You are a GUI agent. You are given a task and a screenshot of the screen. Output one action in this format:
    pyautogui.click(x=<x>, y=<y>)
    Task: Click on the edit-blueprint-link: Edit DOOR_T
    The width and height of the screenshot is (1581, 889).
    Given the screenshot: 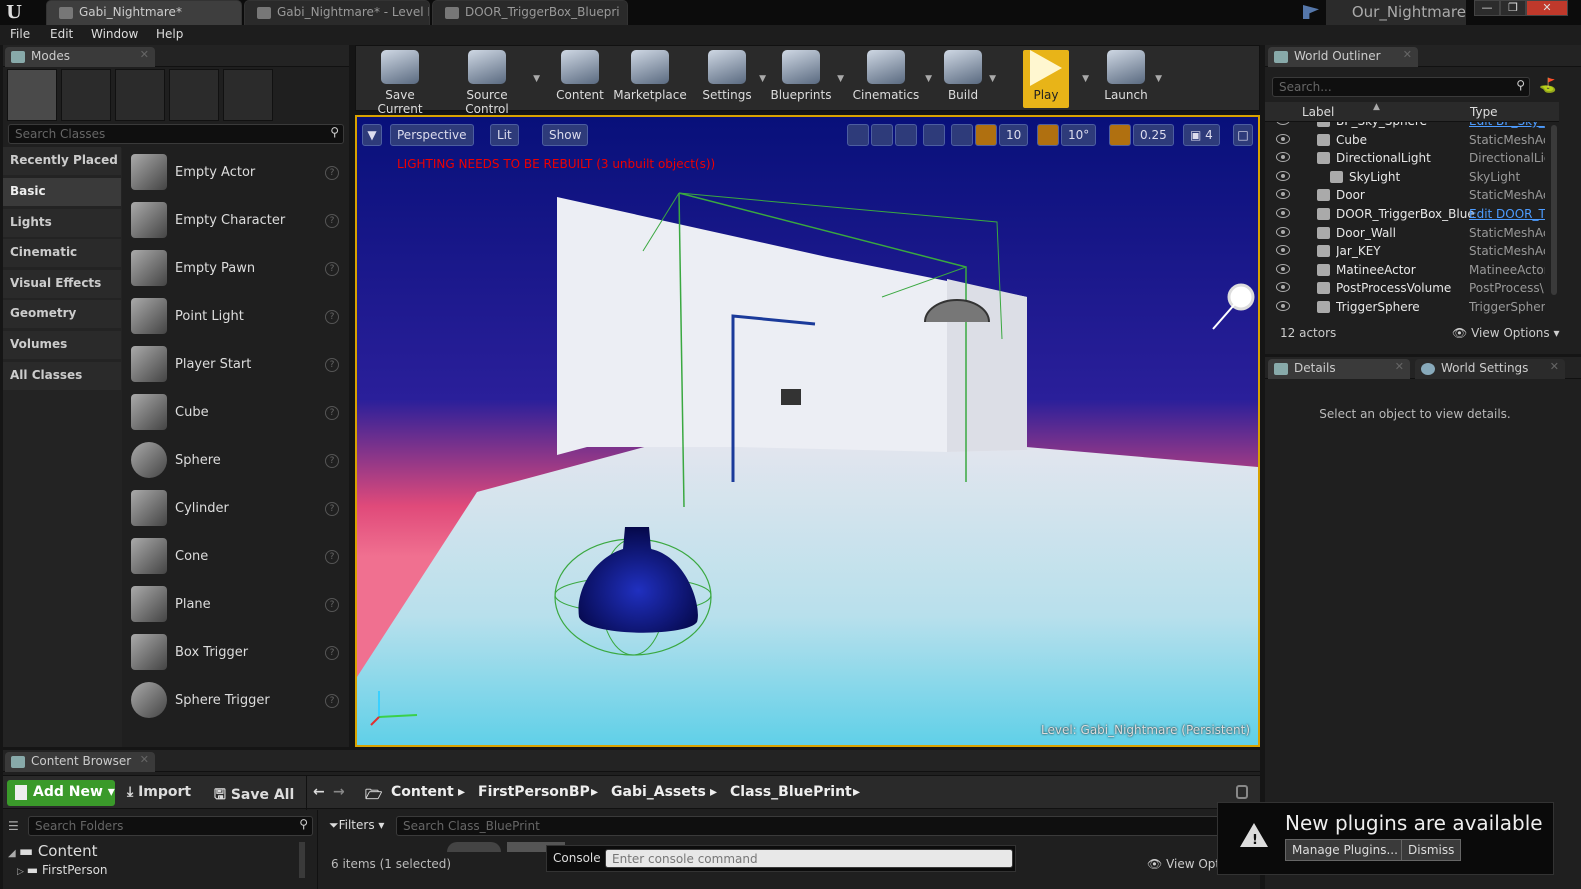 What is the action you would take?
    pyautogui.click(x=1507, y=214)
    